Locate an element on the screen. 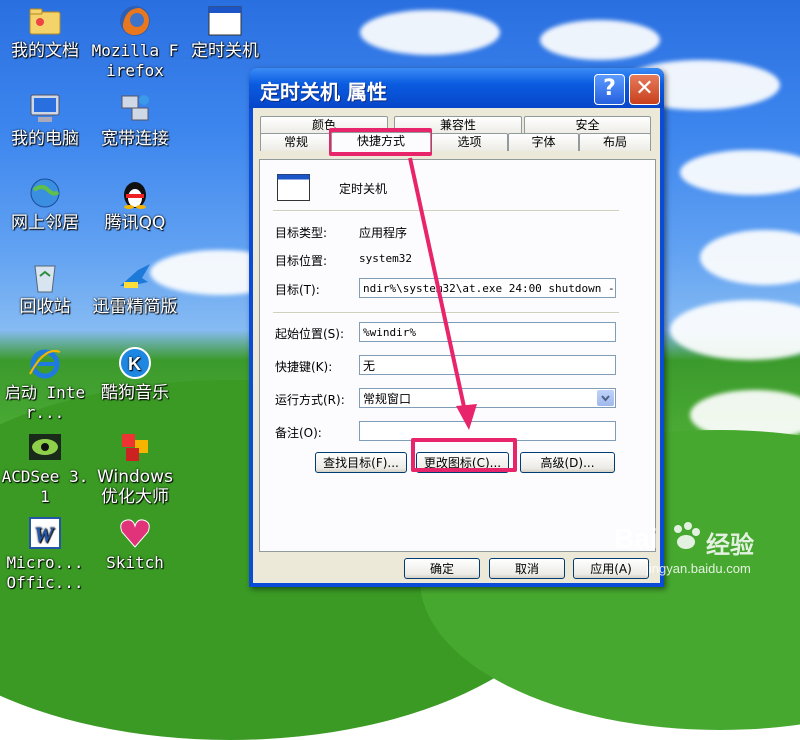 The height and width of the screenshot is (740, 800). desktop-icon-kugou: K 酷狗音乐 is located at coordinates (135, 374).